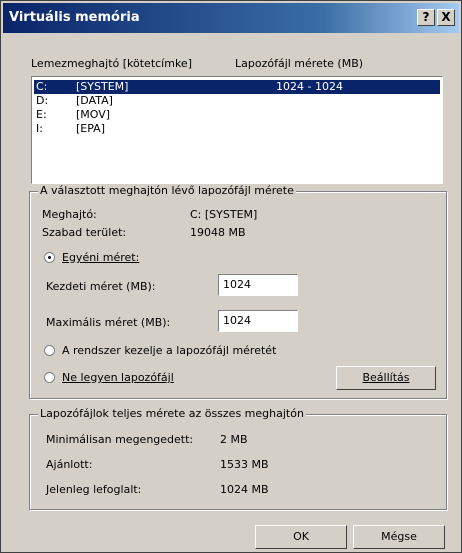 This screenshot has height=553, width=462. Describe the element at coordinates (42, 100) in the screenshot. I see `drive-letter: D:` at that location.